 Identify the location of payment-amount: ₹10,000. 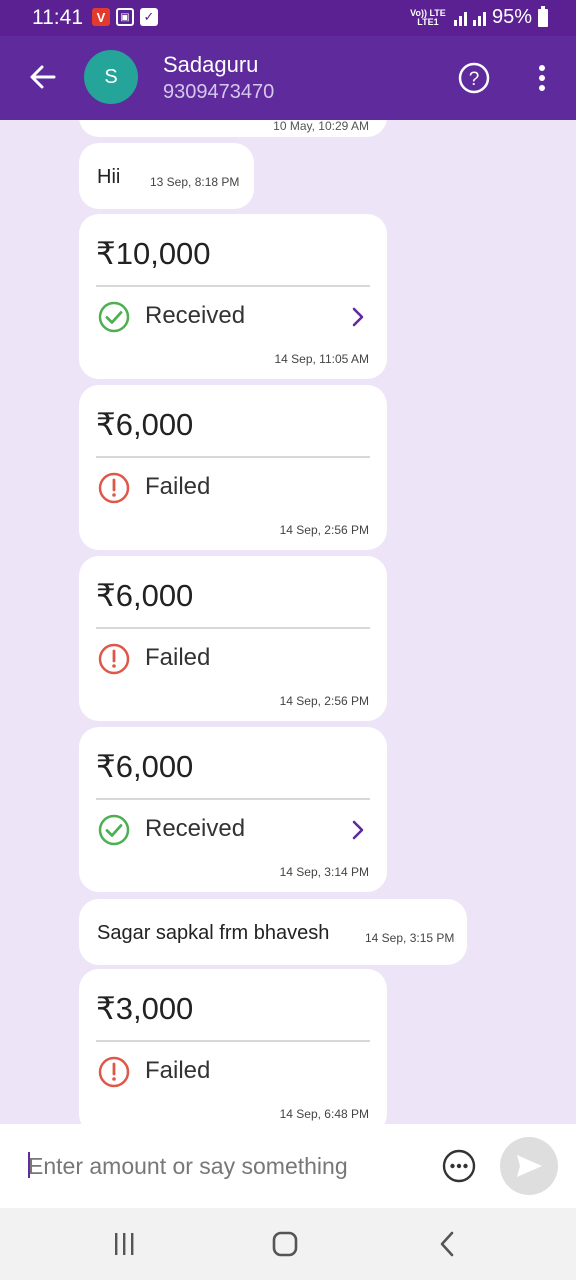
(153, 253).